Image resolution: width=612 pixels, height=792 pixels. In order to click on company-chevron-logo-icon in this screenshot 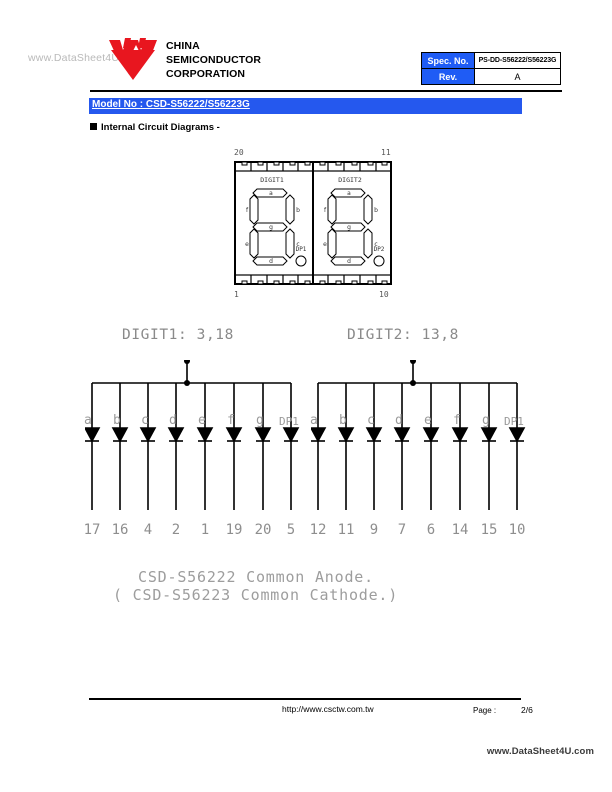, I will do `click(133, 59)`.